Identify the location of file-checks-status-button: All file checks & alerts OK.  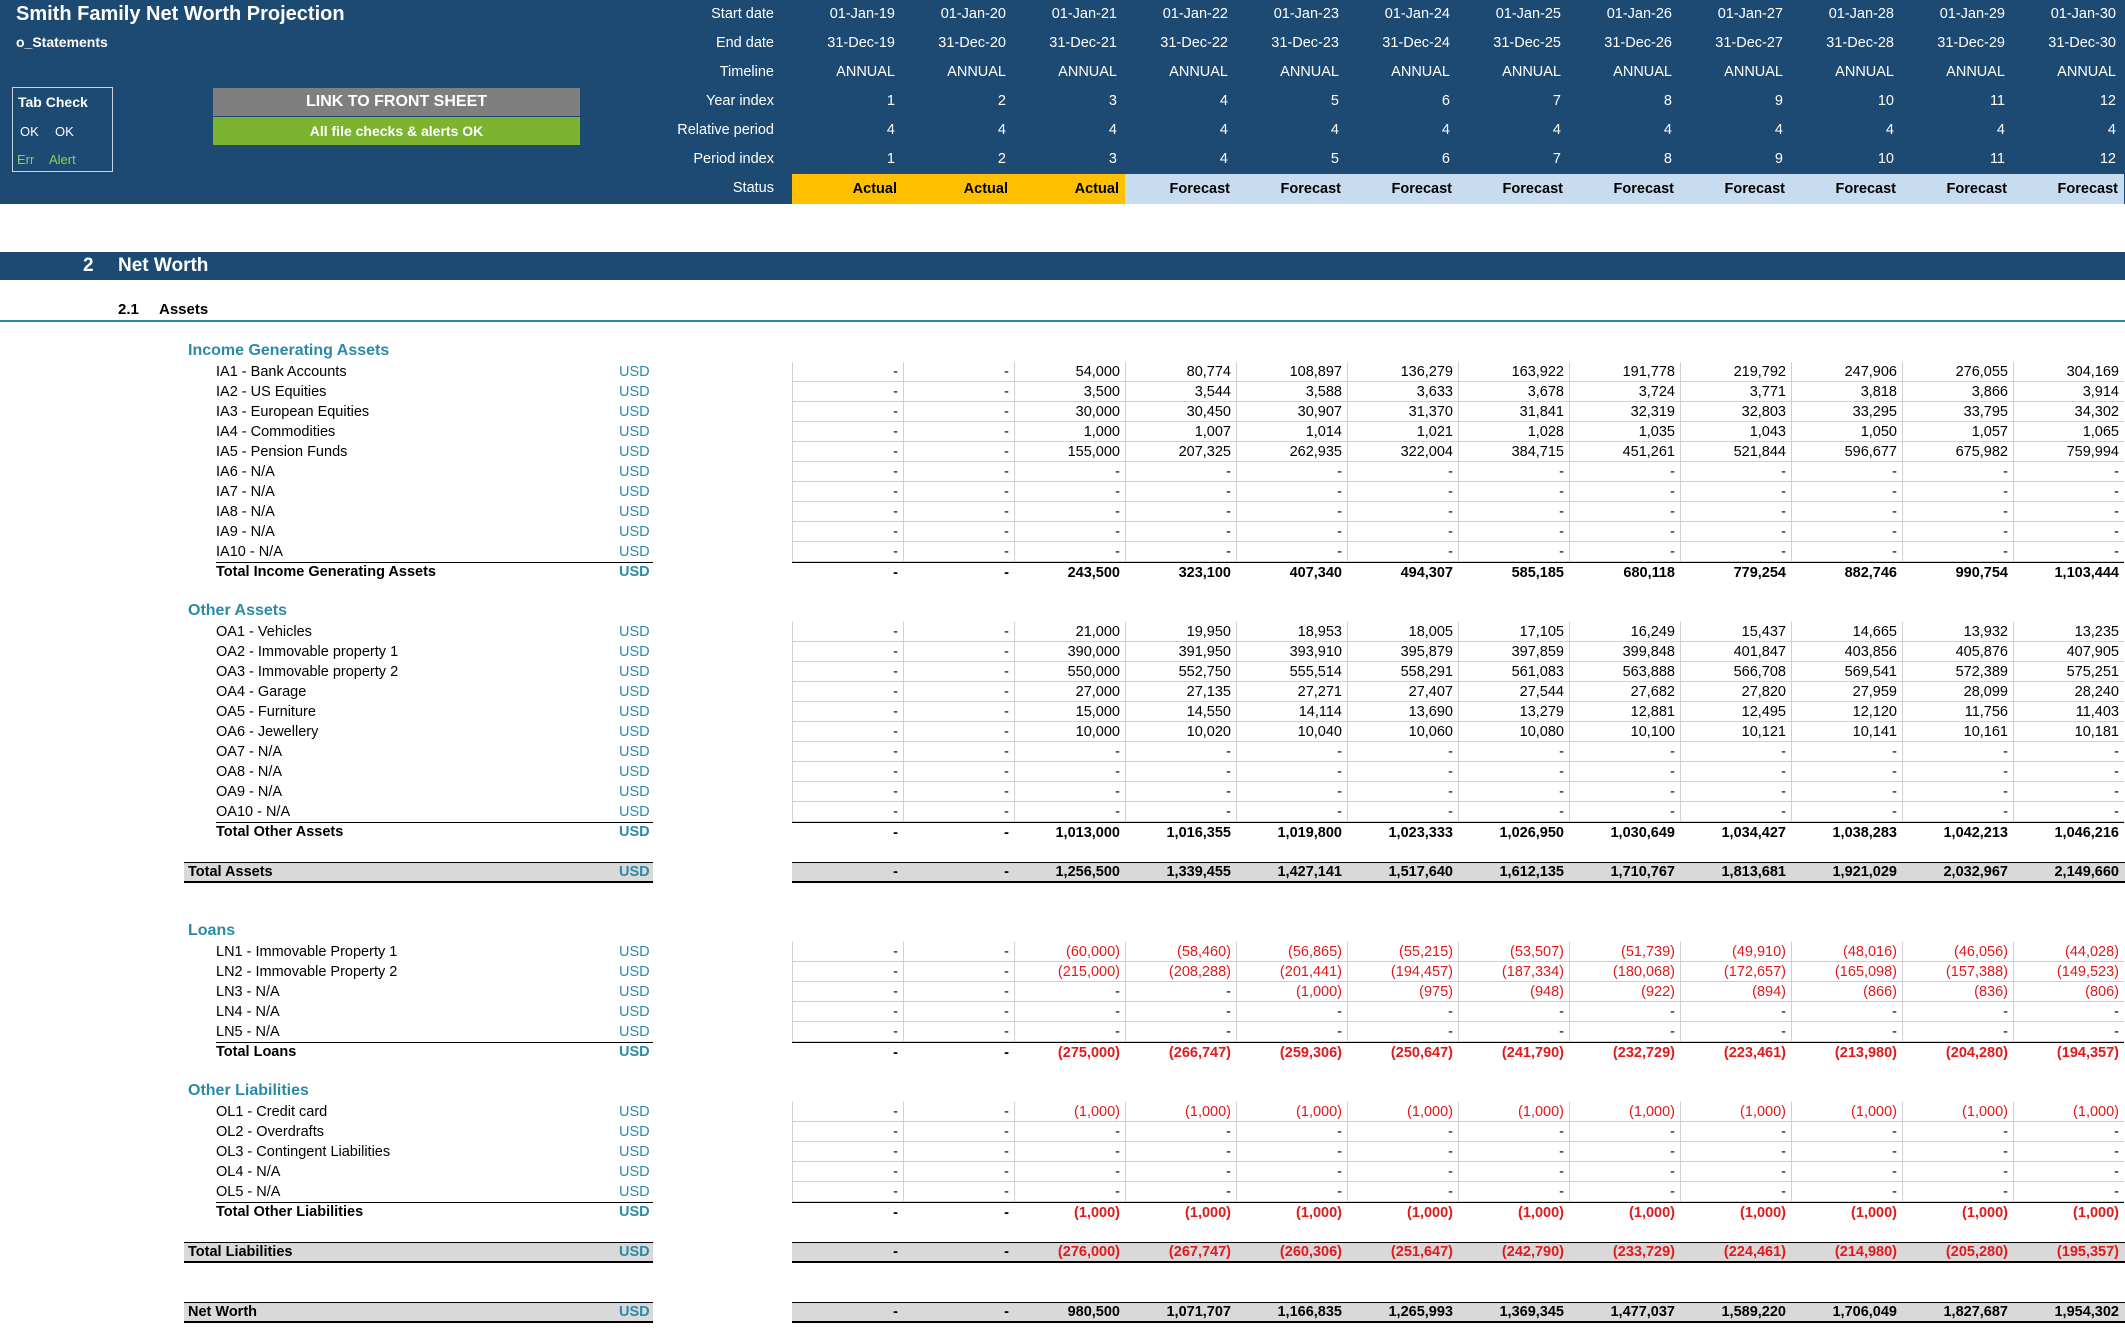
(396, 131).